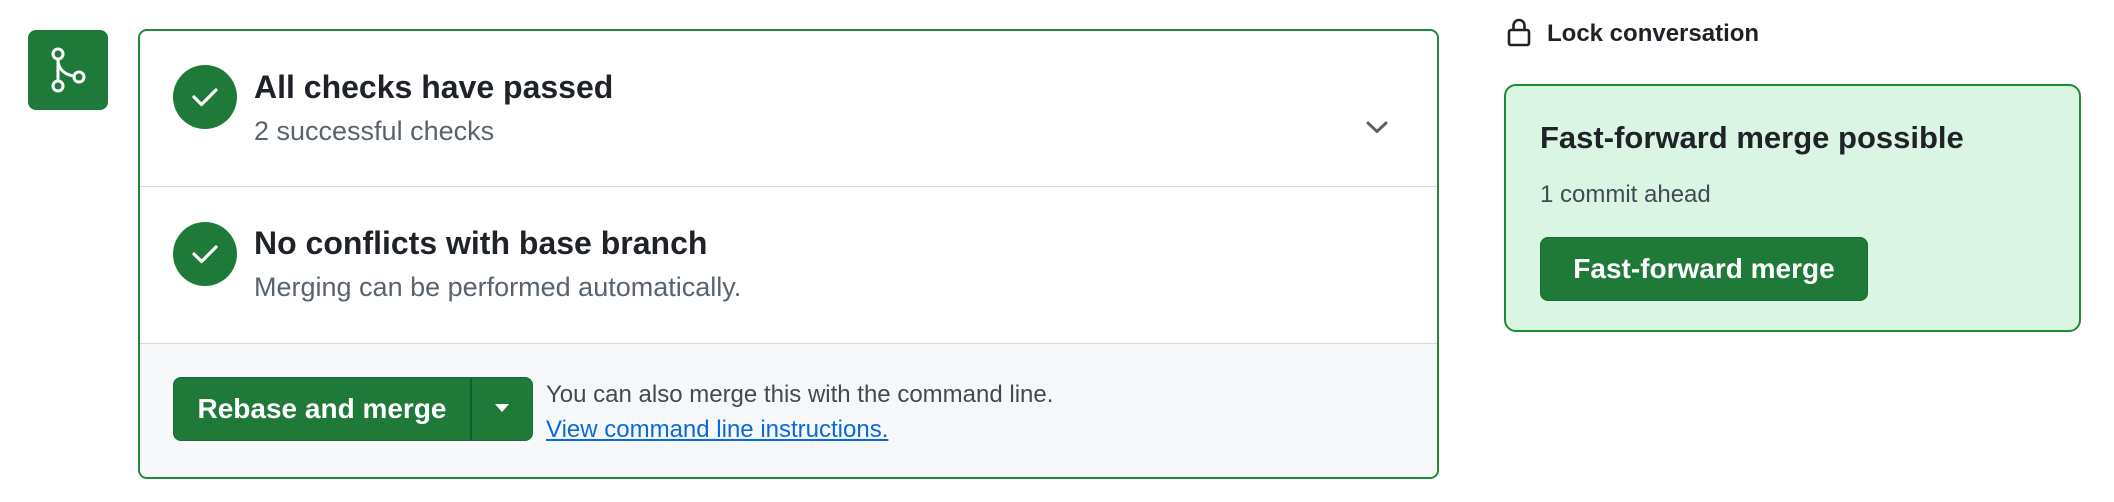  Describe the element at coordinates (1625, 194) in the screenshot. I see `commits-ahead-text: 1 commit ahead` at that location.